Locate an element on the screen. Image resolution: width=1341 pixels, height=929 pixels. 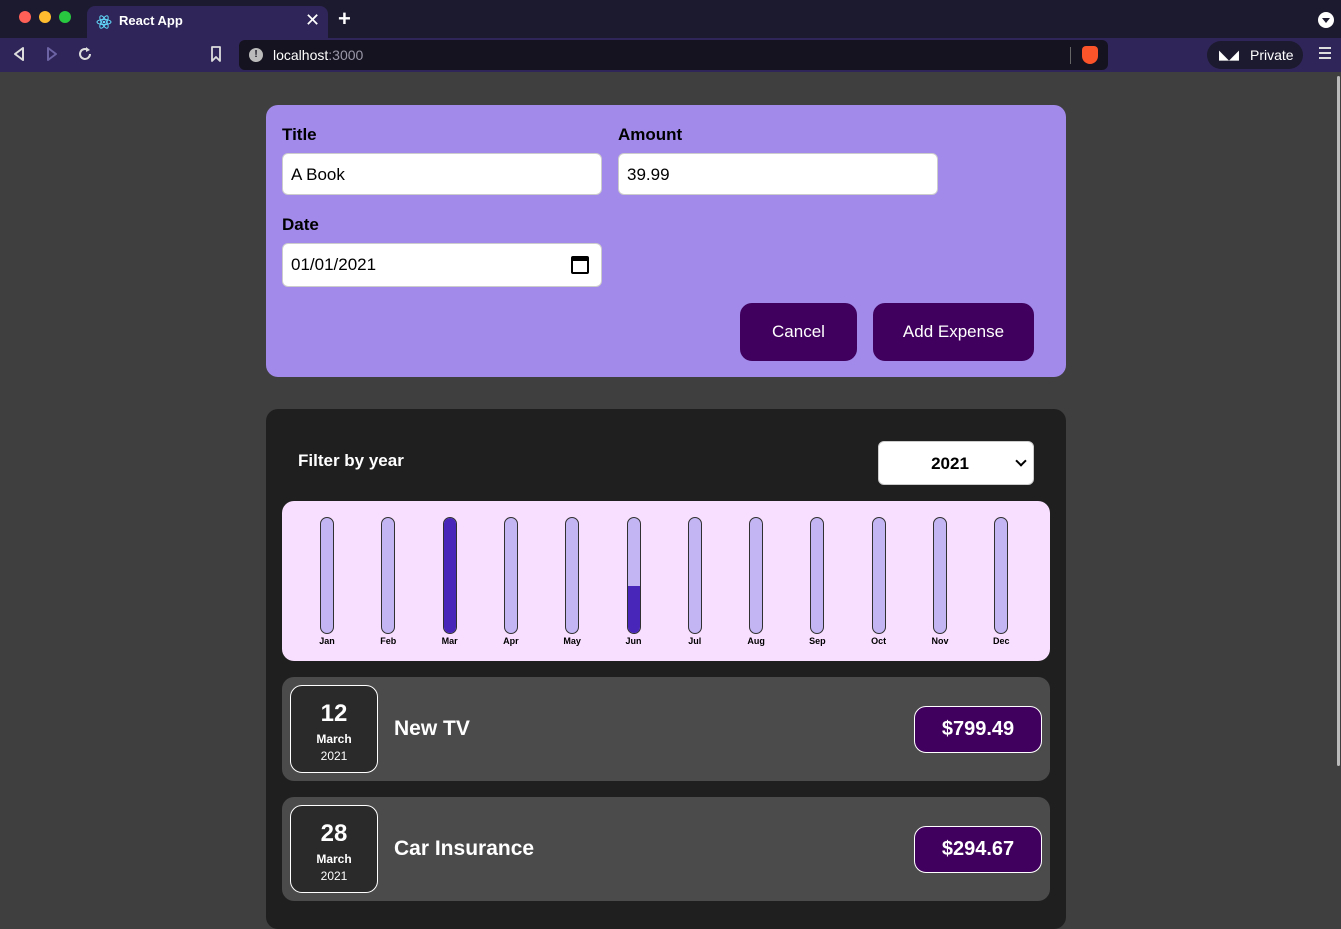
chart-bar-nov: Nov is located at coordinates (940, 587).